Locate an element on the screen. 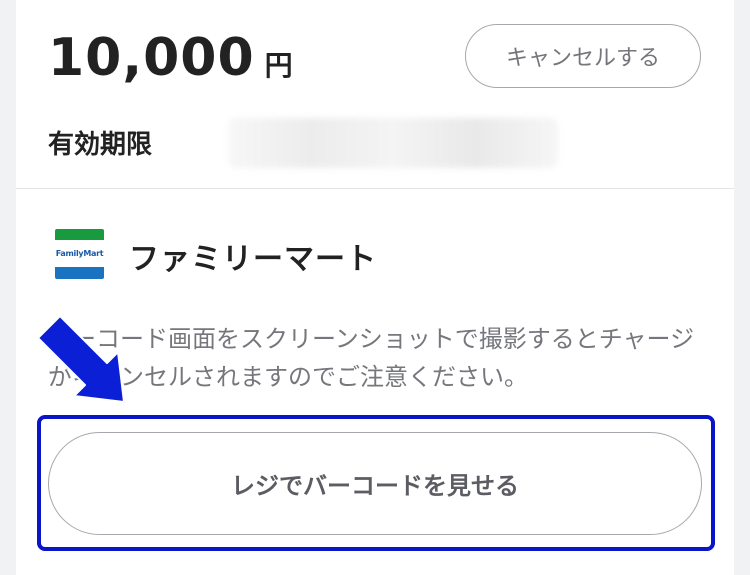  down-right-arrow-icon is located at coordinates (81, 359).